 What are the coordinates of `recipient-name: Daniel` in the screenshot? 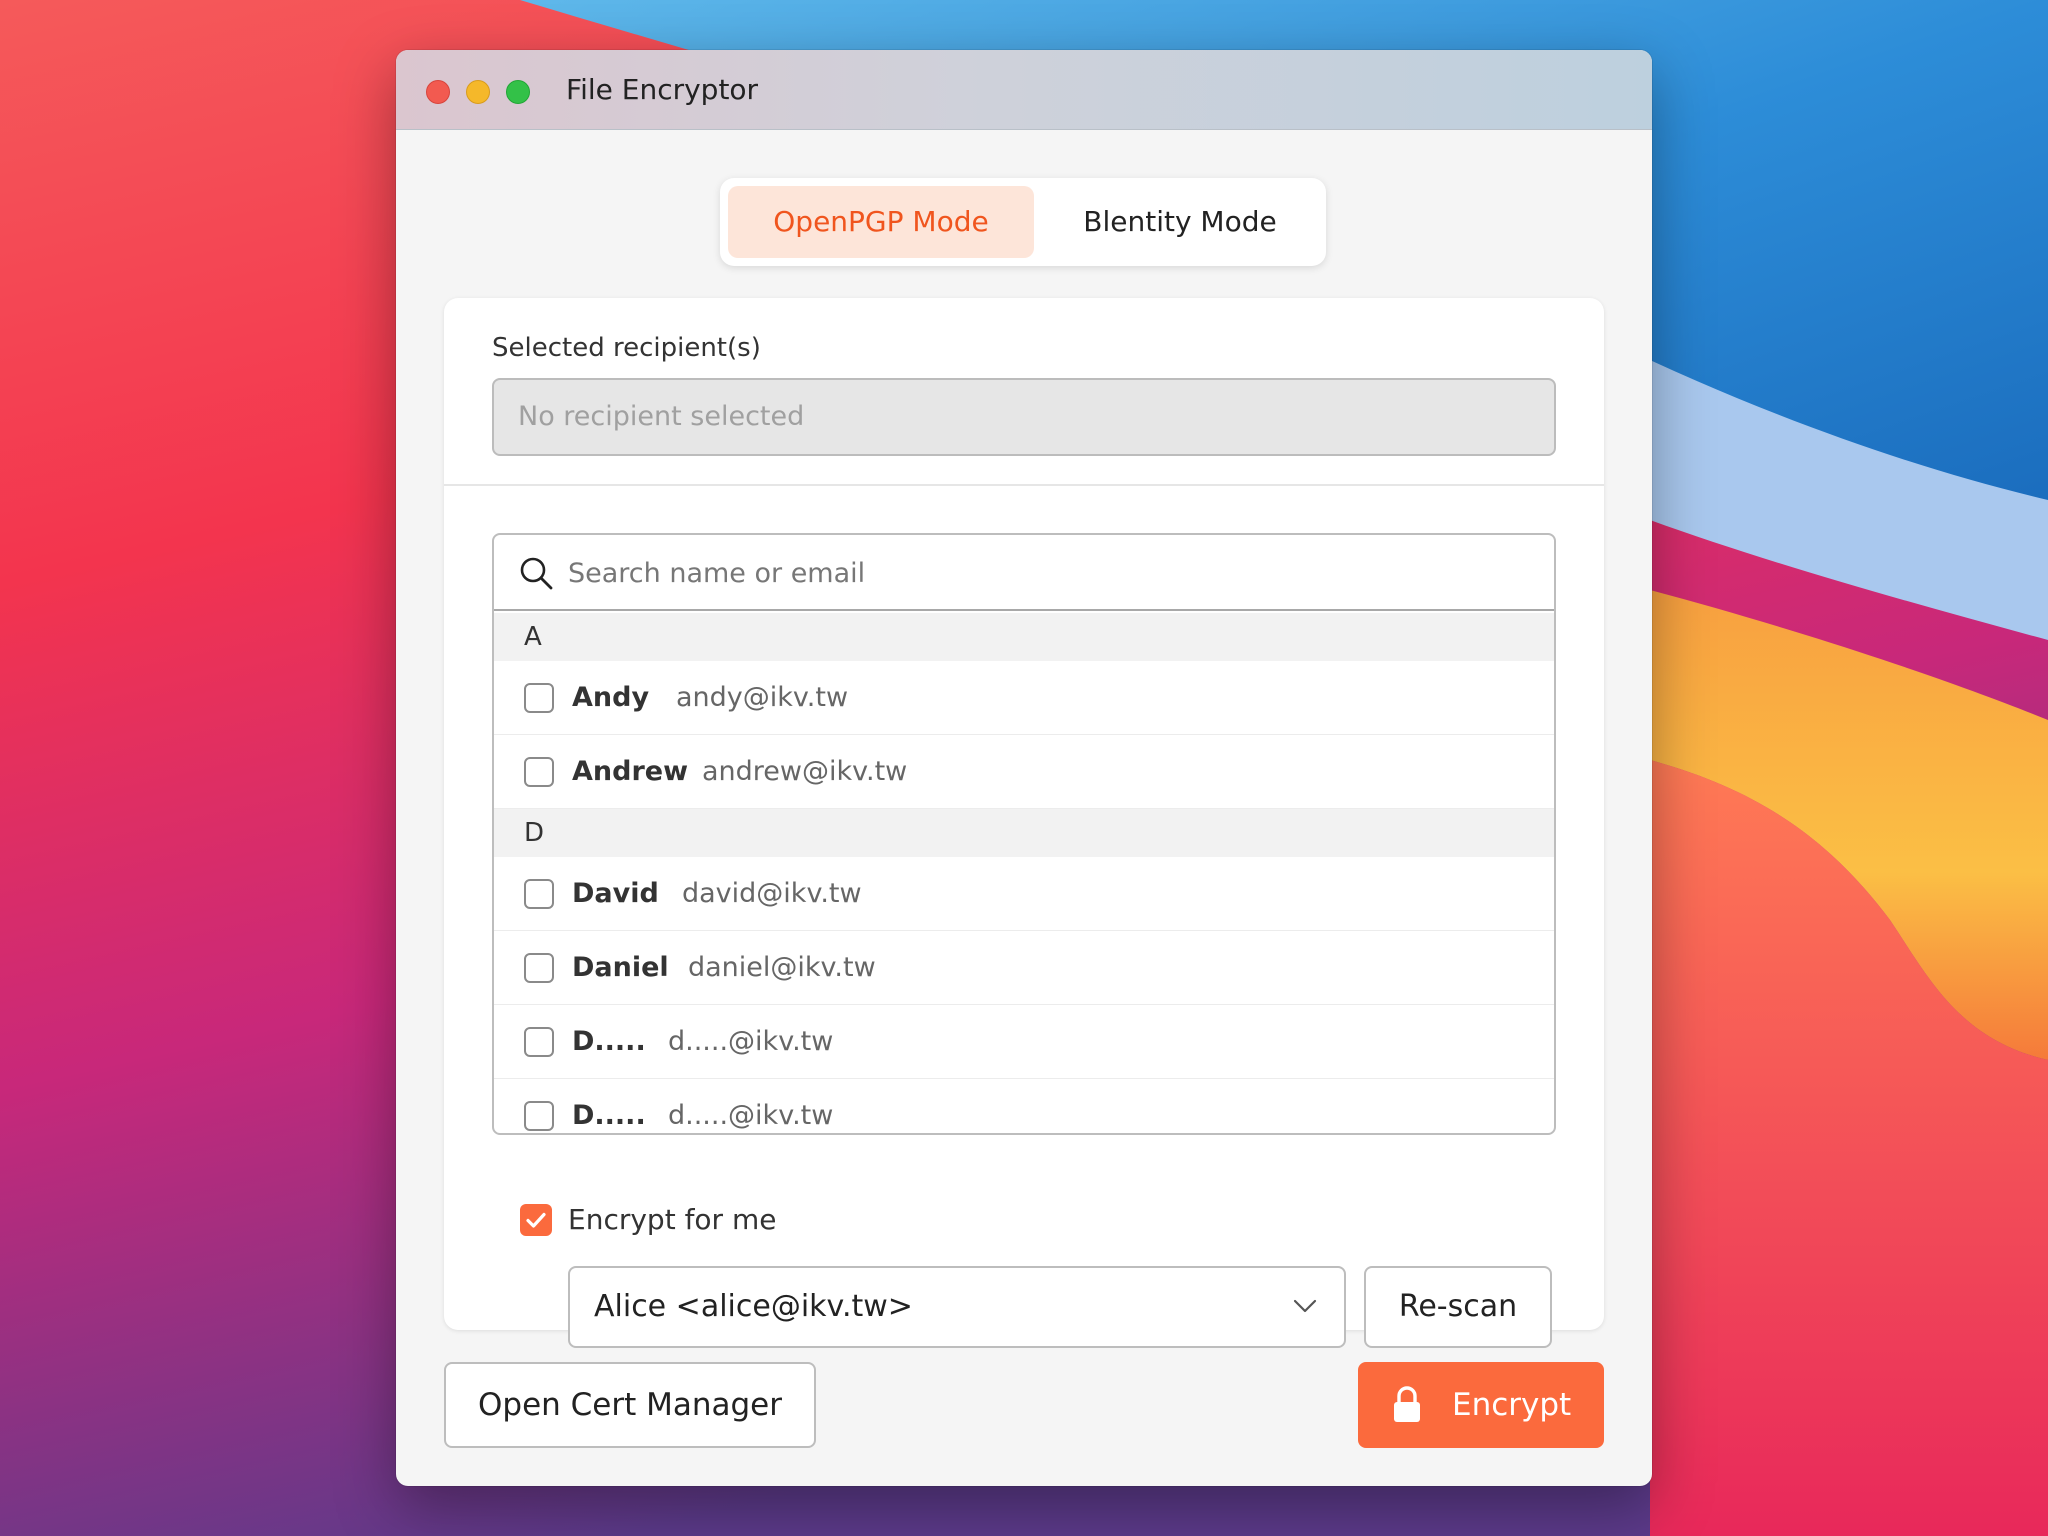 It's located at (620, 967).